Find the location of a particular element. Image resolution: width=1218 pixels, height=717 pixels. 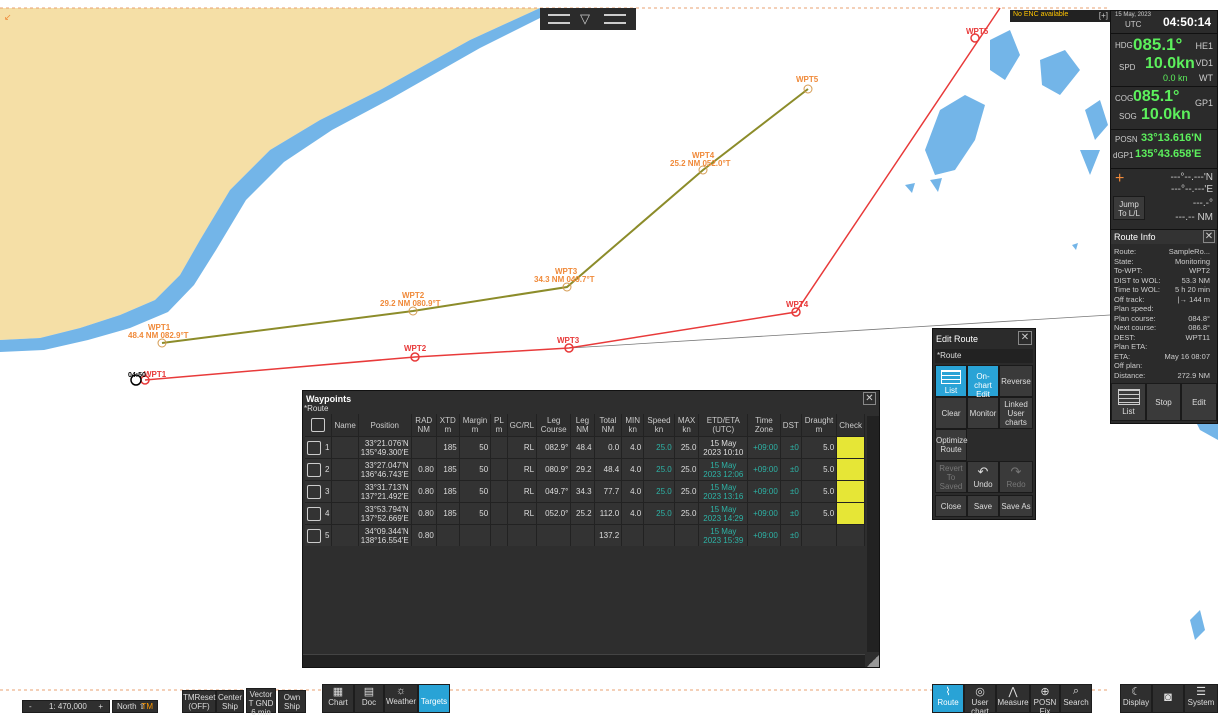

crs-cell: 082.9° is located at coordinates (554, 447).